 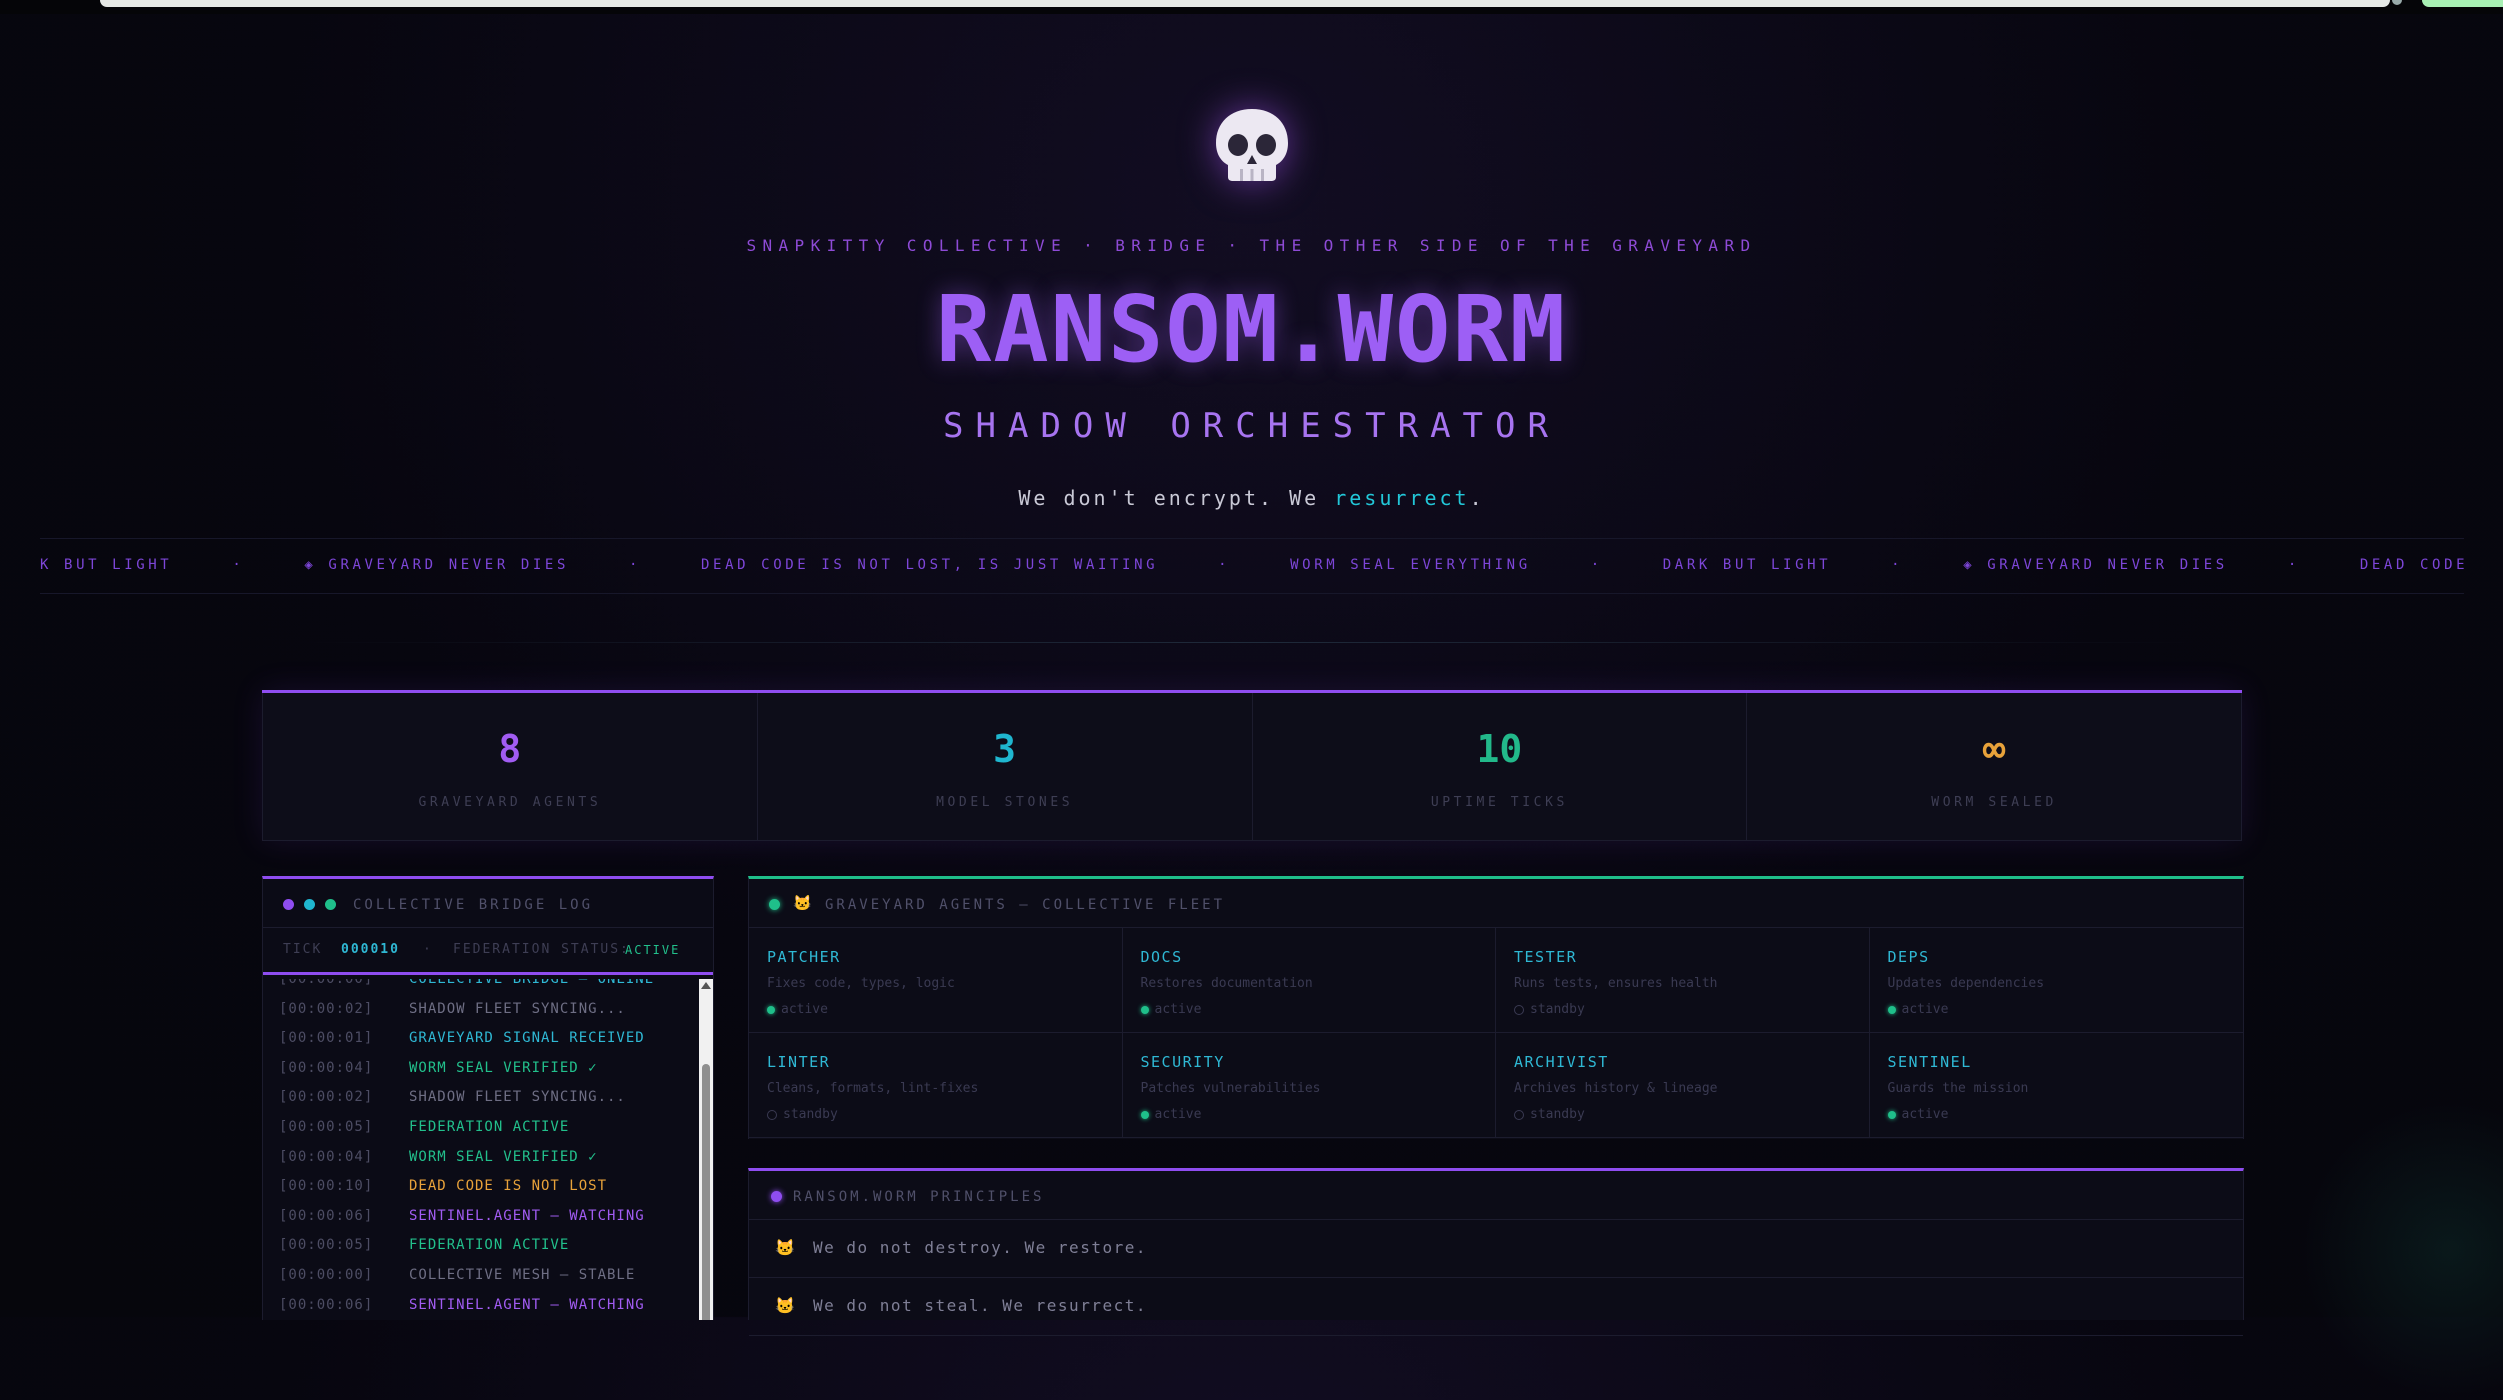 I want to click on federation-status-badge: ACTIVE, so click(x=653, y=950).